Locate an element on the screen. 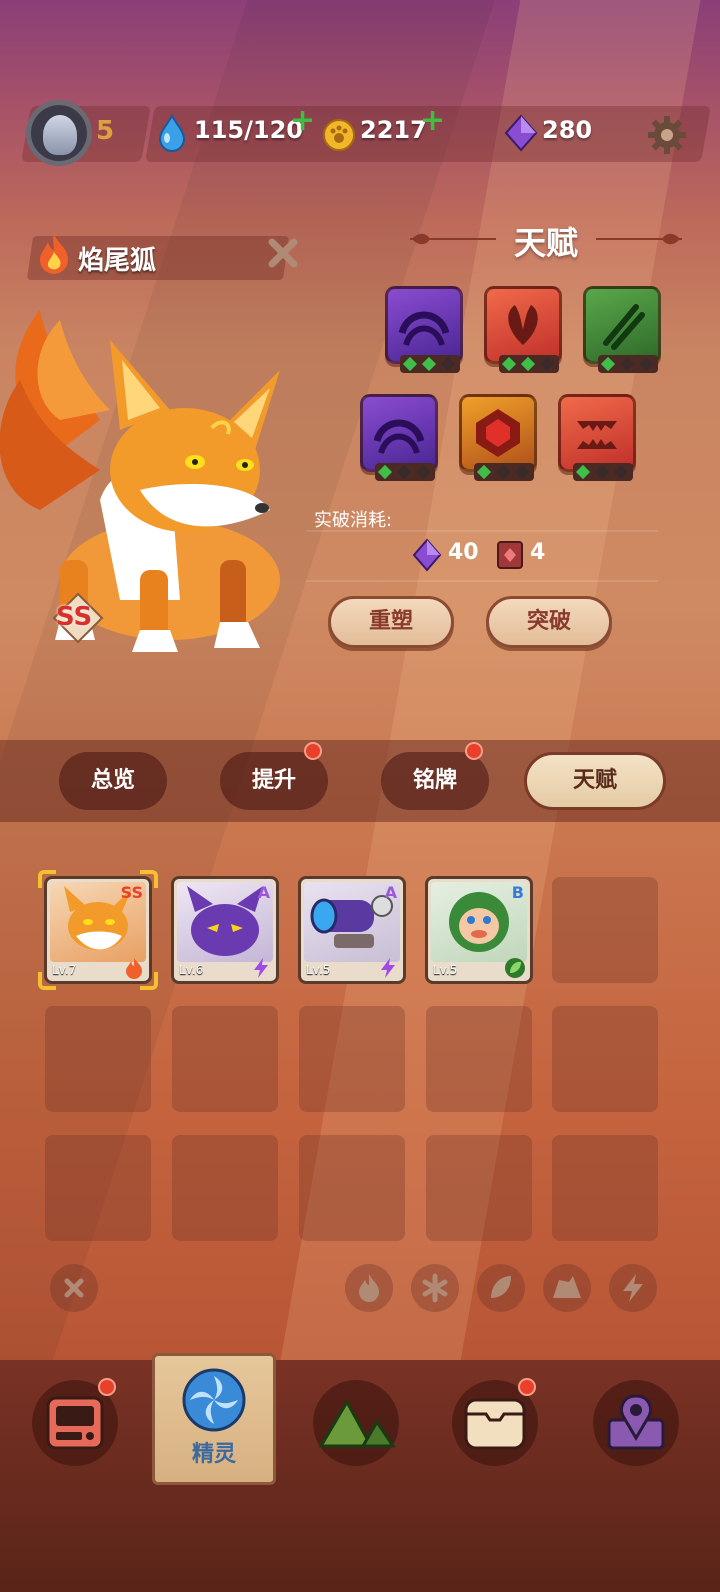 Image resolution: width=720 pixels, height=1592 pixels. pet-ball-icon is located at coordinates (214, 1400).